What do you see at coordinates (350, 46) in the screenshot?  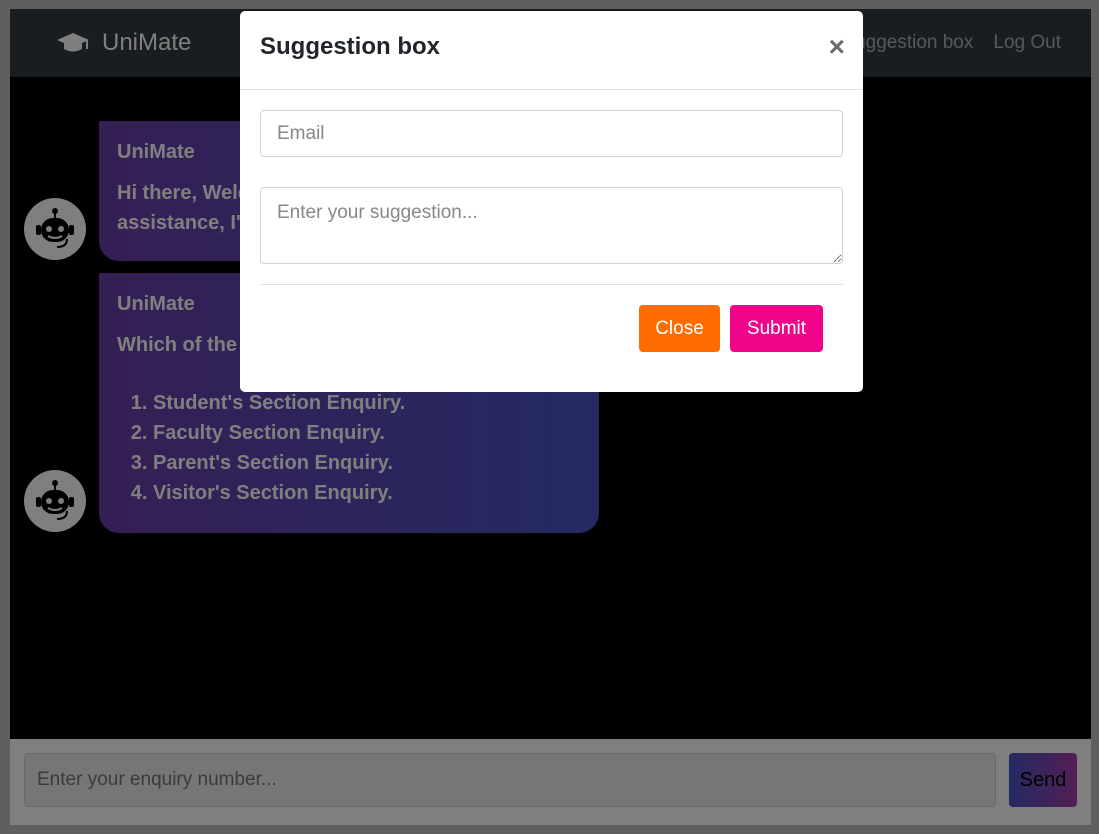 I see `modal-title: Suggestion box` at bounding box center [350, 46].